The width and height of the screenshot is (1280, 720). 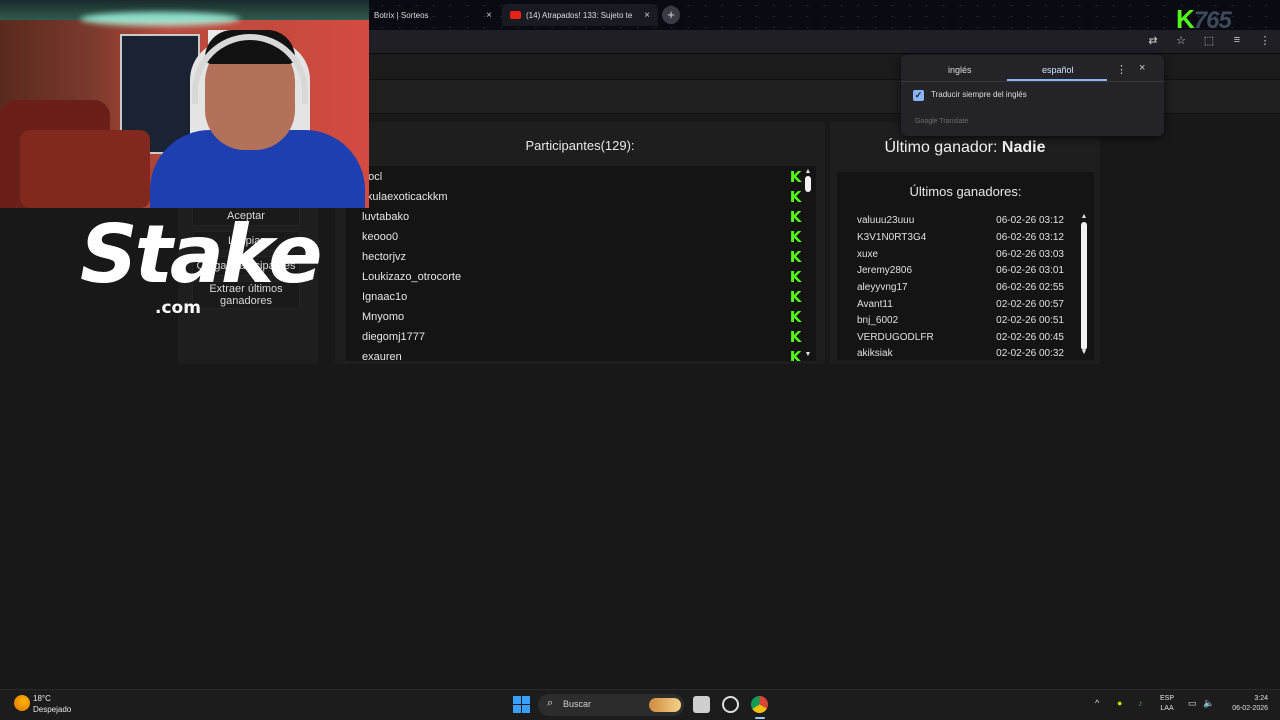 I want to click on chrome-icon, so click(x=759, y=704).